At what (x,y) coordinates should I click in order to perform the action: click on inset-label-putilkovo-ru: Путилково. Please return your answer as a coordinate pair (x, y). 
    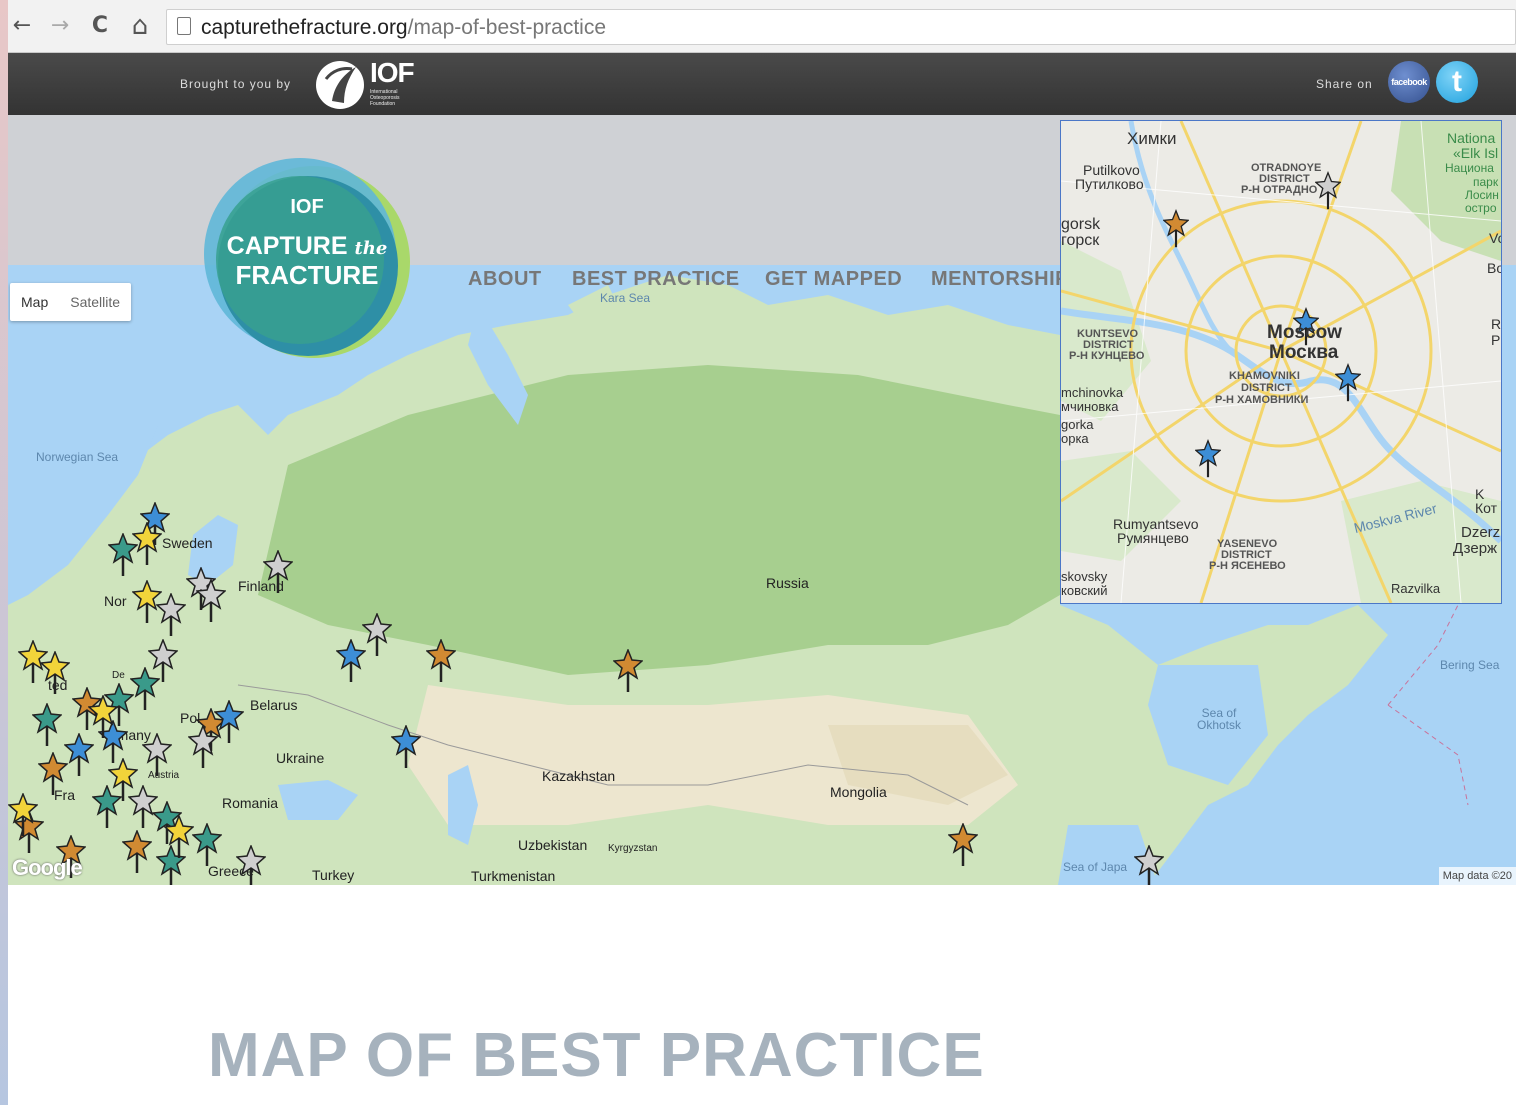
    Looking at the image, I should click on (1109, 184).